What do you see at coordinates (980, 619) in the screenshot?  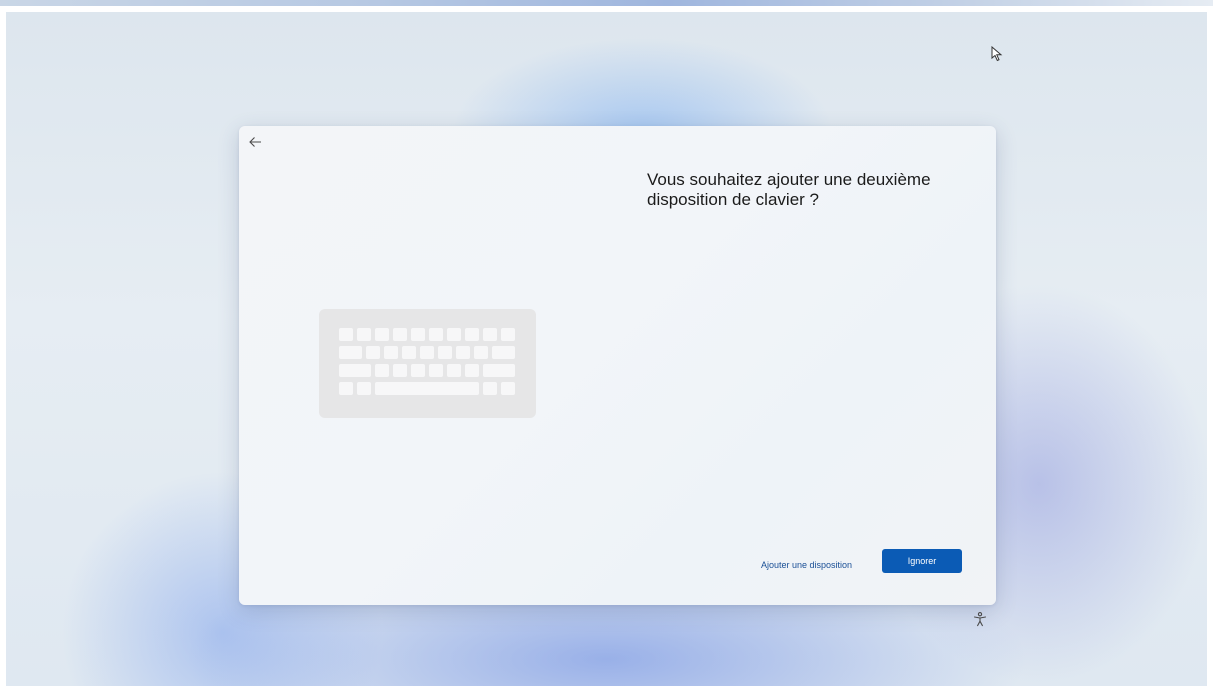 I see `accessibility-icon` at bounding box center [980, 619].